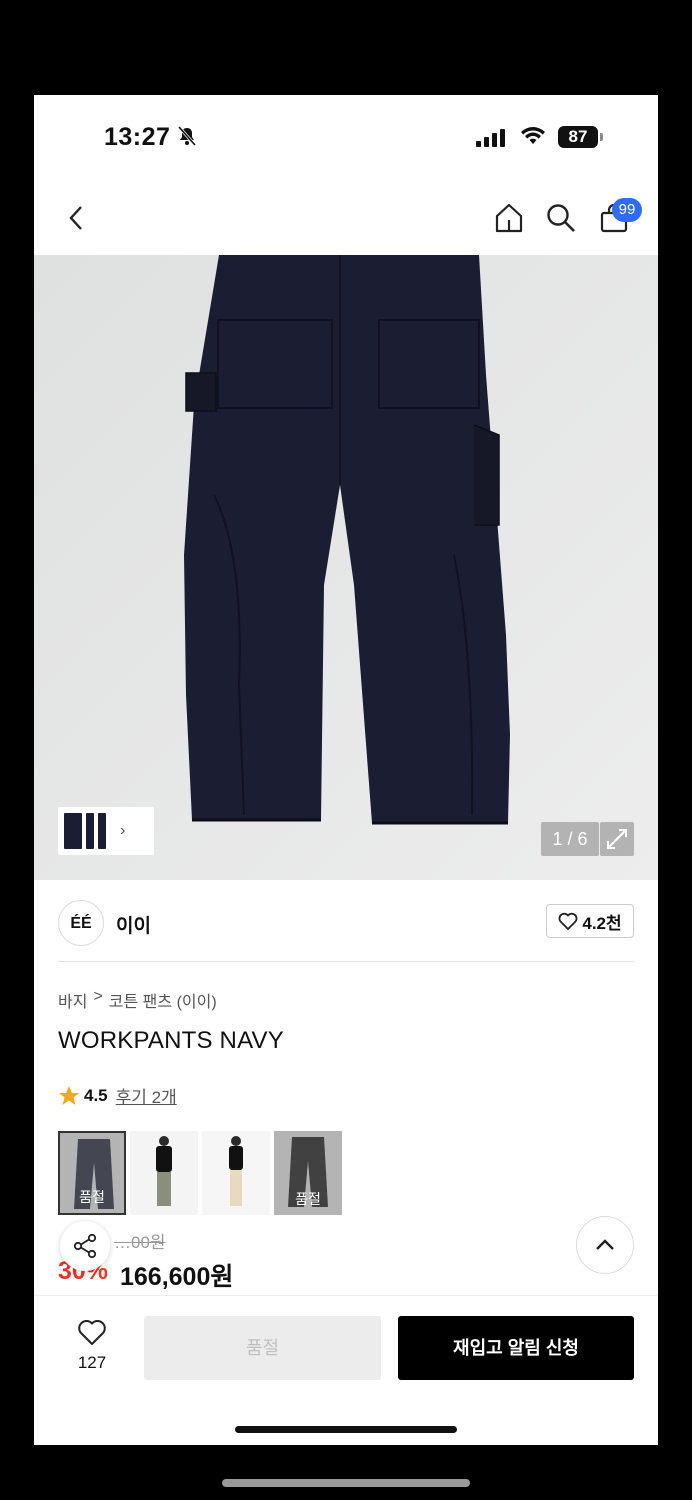 This screenshot has width=692, height=1500. Describe the element at coordinates (346, 220) in the screenshot. I see `top-navbar` at that location.